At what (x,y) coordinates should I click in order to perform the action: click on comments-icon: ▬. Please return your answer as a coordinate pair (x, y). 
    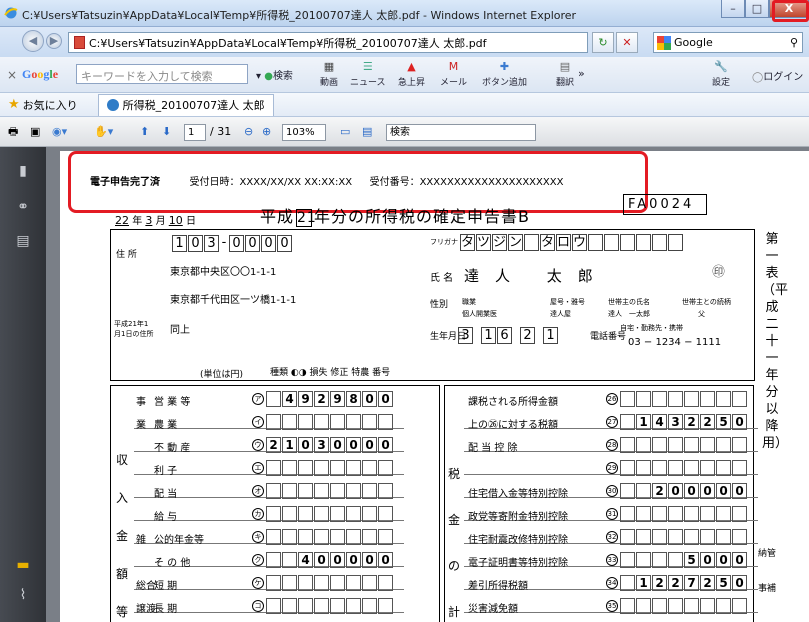
    Looking at the image, I should click on (23, 566).